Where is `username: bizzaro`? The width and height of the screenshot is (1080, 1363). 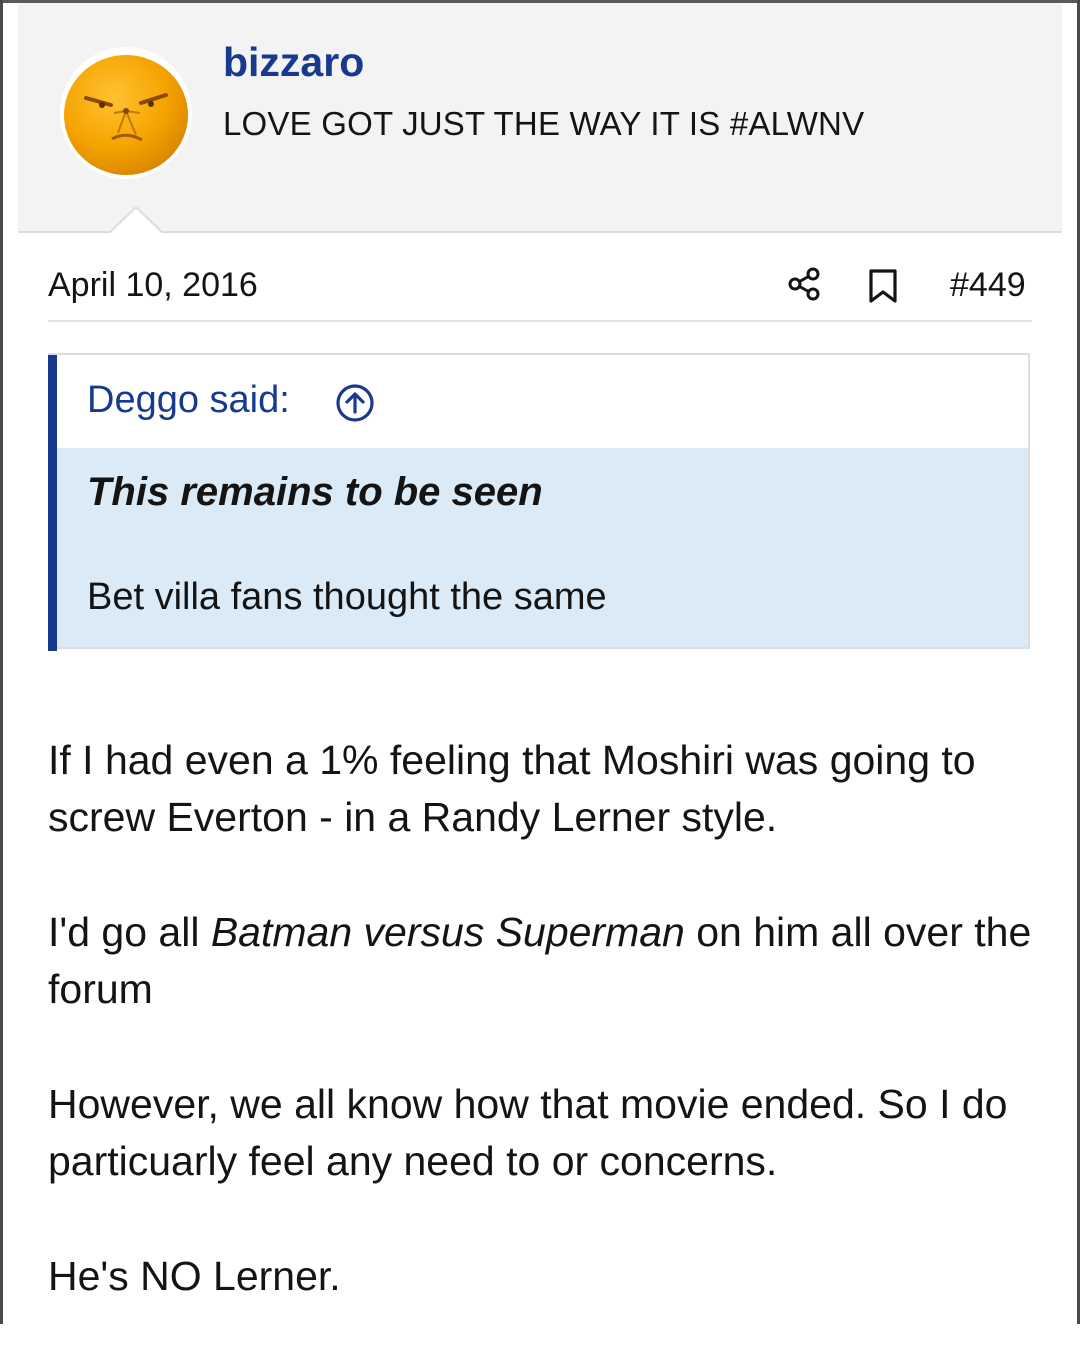 username: bizzaro is located at coordinates (293, 62).